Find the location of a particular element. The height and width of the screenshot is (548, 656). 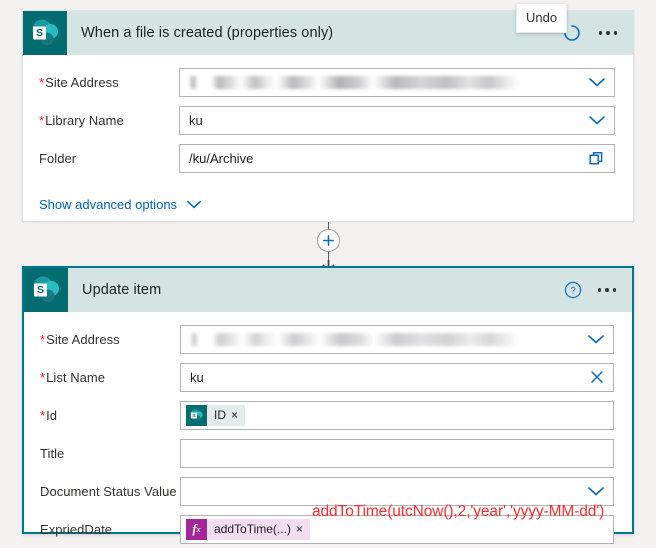

undo-tooltip: Undo is located at coordinates (542, 18).